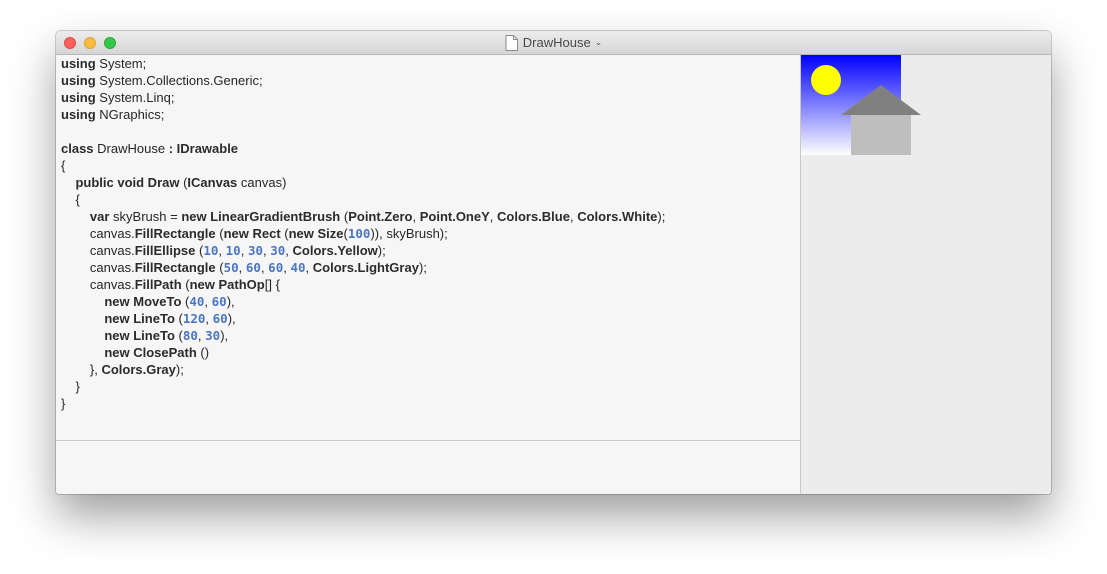 The height and width of the screenshot is (574, 1107). What do you see at coordinates (363, 63) in the screenshot?
I see `code-line: using System;` at bounding box center [363, 63].